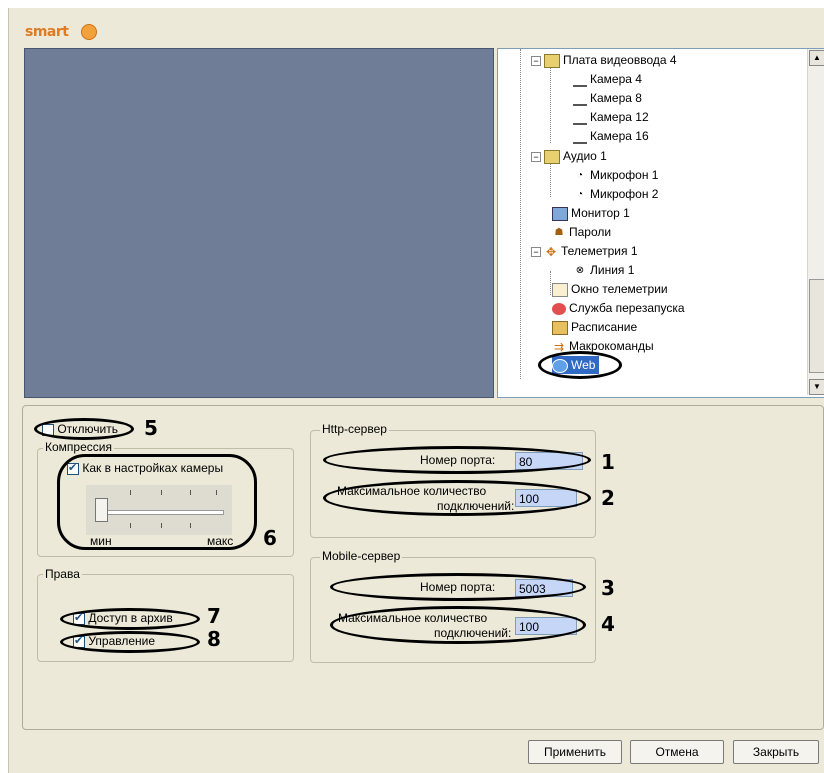  I want to click on tree-item-telemetry: ✥ Телеметрия 1, so click(591, 251).